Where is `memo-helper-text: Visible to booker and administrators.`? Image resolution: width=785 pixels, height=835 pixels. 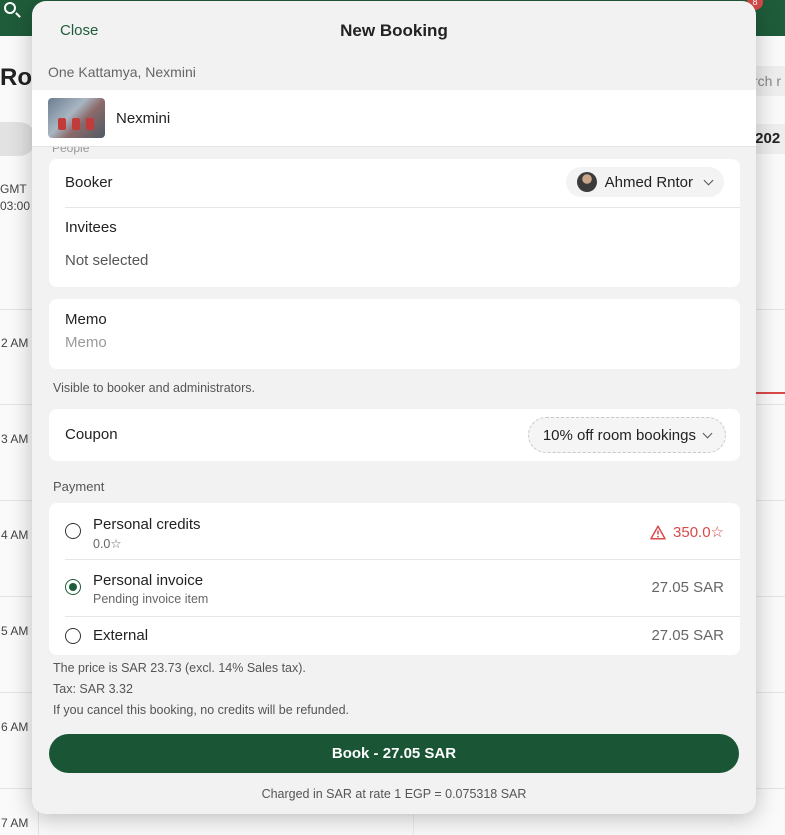
memo-helper-text: Visible to booker and administrators. is located at coordinates (154, 388).